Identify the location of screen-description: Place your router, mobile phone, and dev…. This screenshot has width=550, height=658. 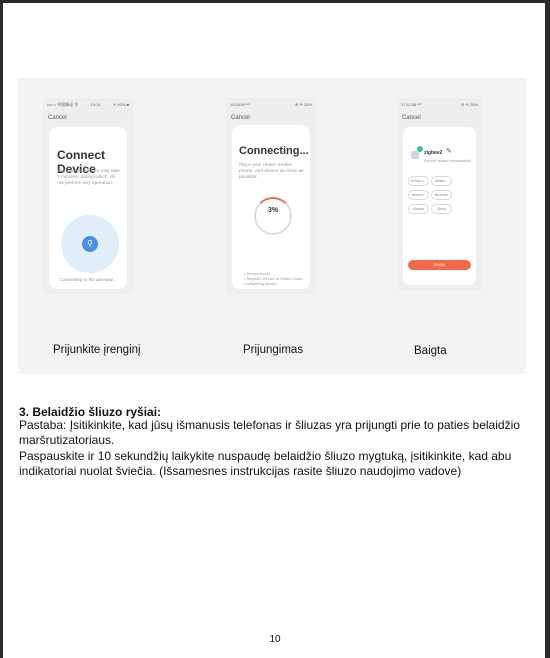
(271, 171).